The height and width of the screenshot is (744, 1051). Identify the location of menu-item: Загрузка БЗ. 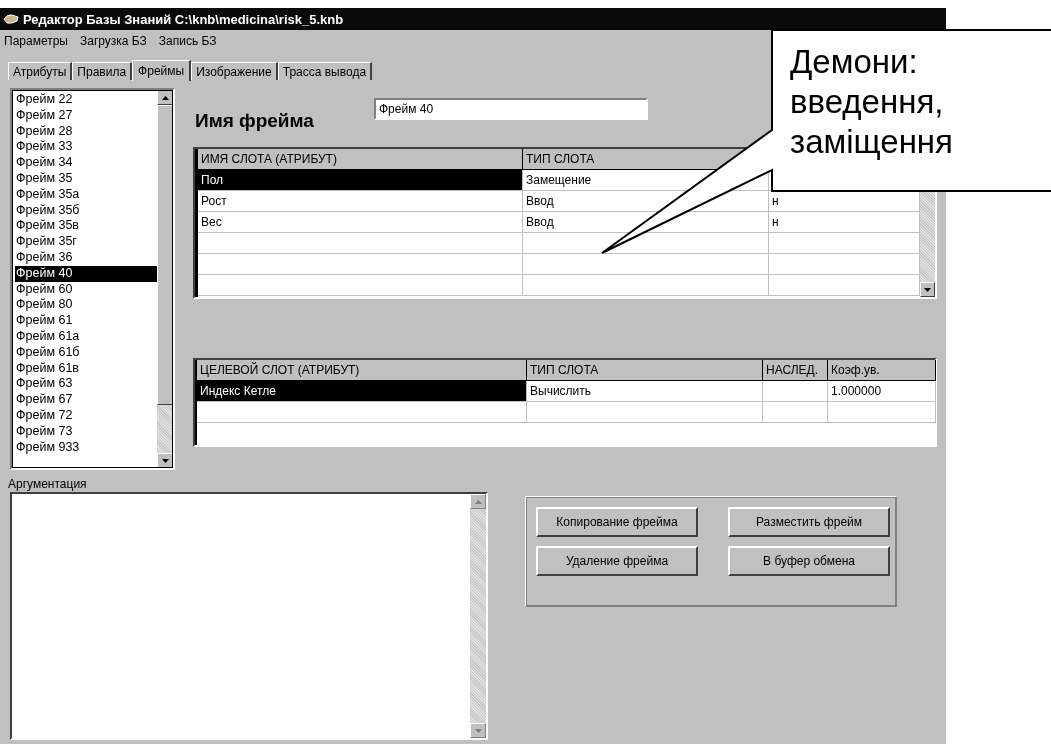
(113, 41).